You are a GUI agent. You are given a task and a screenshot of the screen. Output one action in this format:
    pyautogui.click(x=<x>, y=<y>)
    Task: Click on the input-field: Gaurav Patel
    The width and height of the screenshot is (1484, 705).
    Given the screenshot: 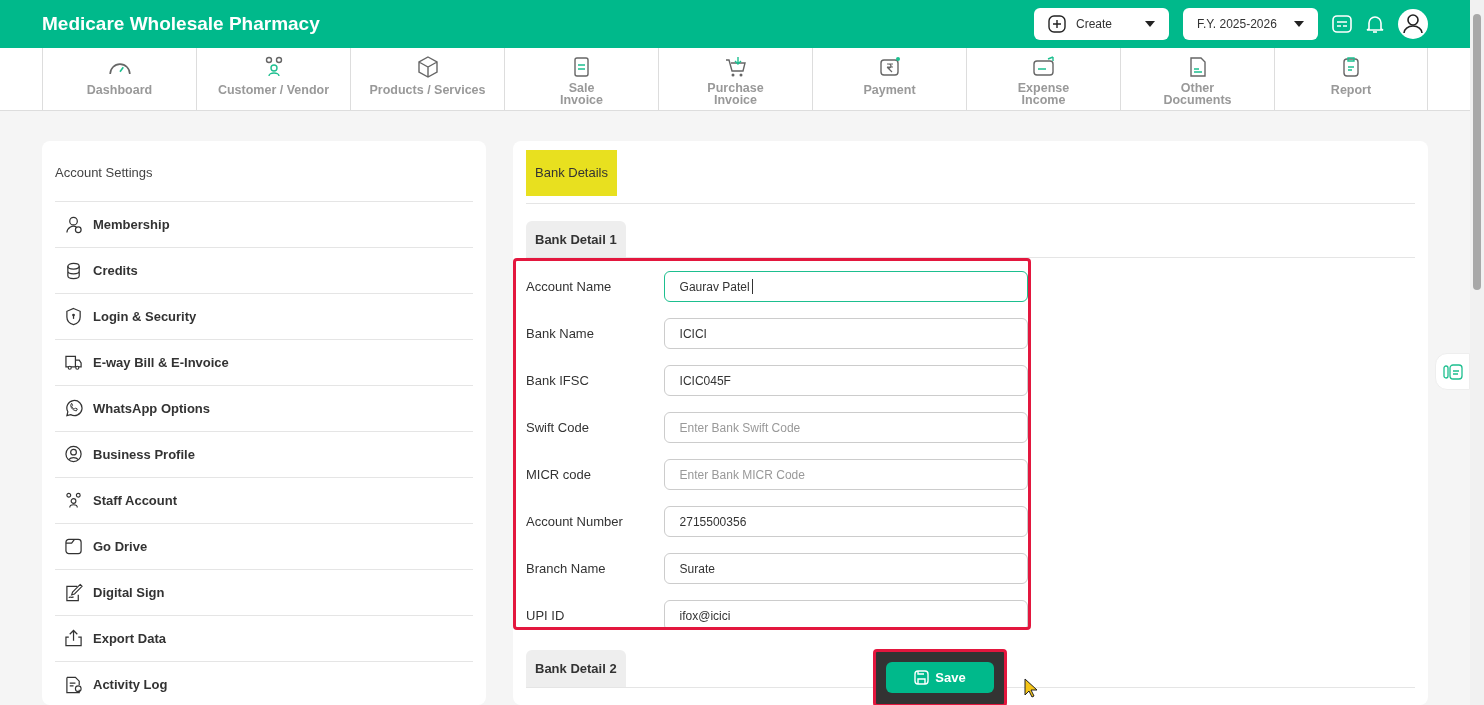 What is the action you would take?
    pyautogui.click(x=845, y=286)
    